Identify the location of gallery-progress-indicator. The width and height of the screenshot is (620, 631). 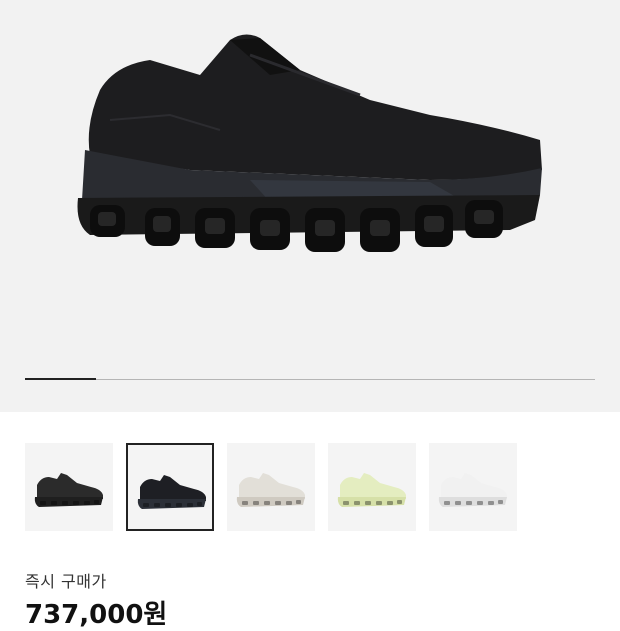
(61, 379).